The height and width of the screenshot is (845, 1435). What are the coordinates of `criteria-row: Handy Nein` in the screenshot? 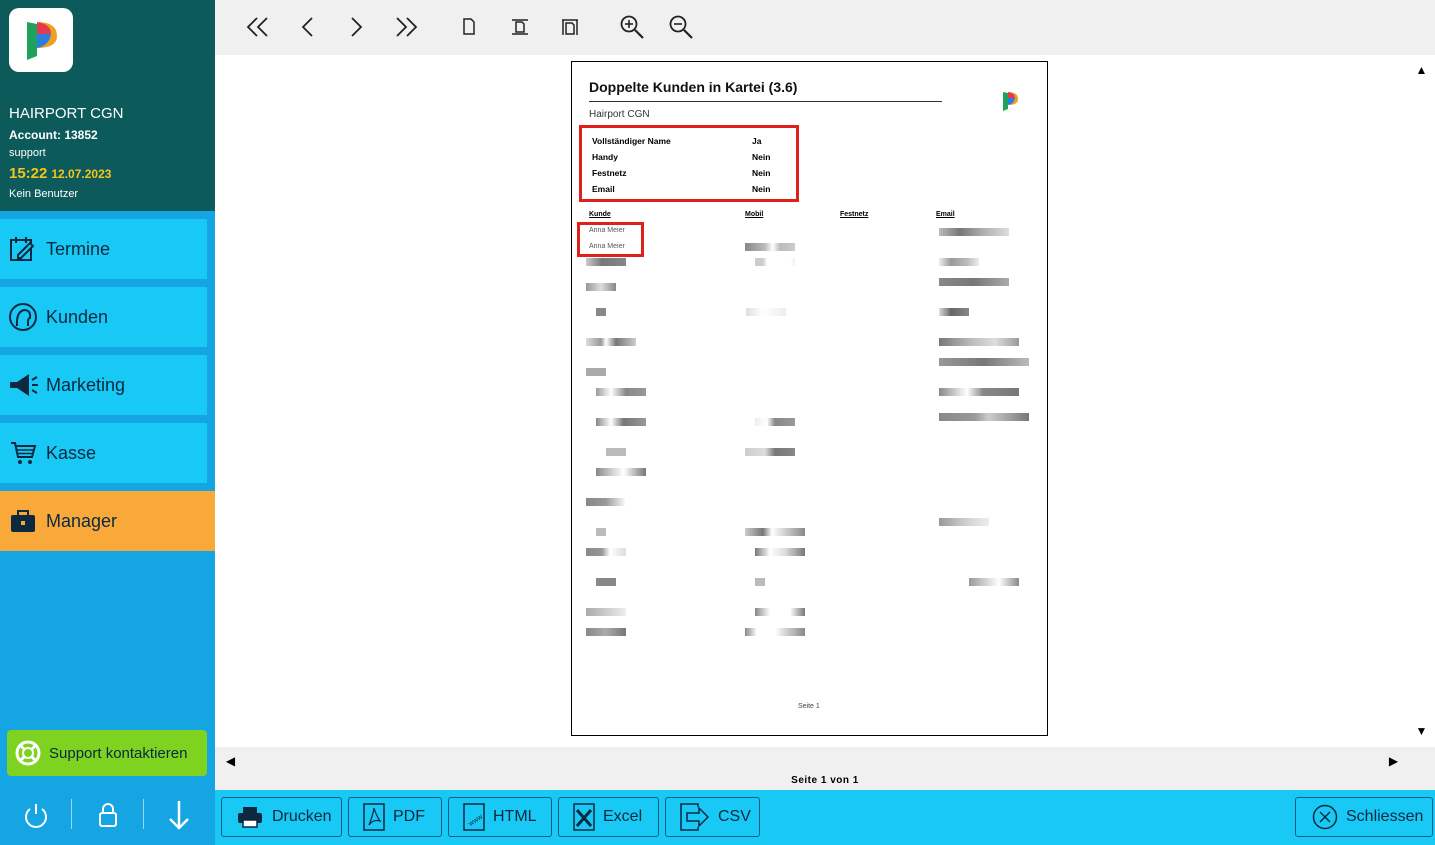 It's located at (692, 157).